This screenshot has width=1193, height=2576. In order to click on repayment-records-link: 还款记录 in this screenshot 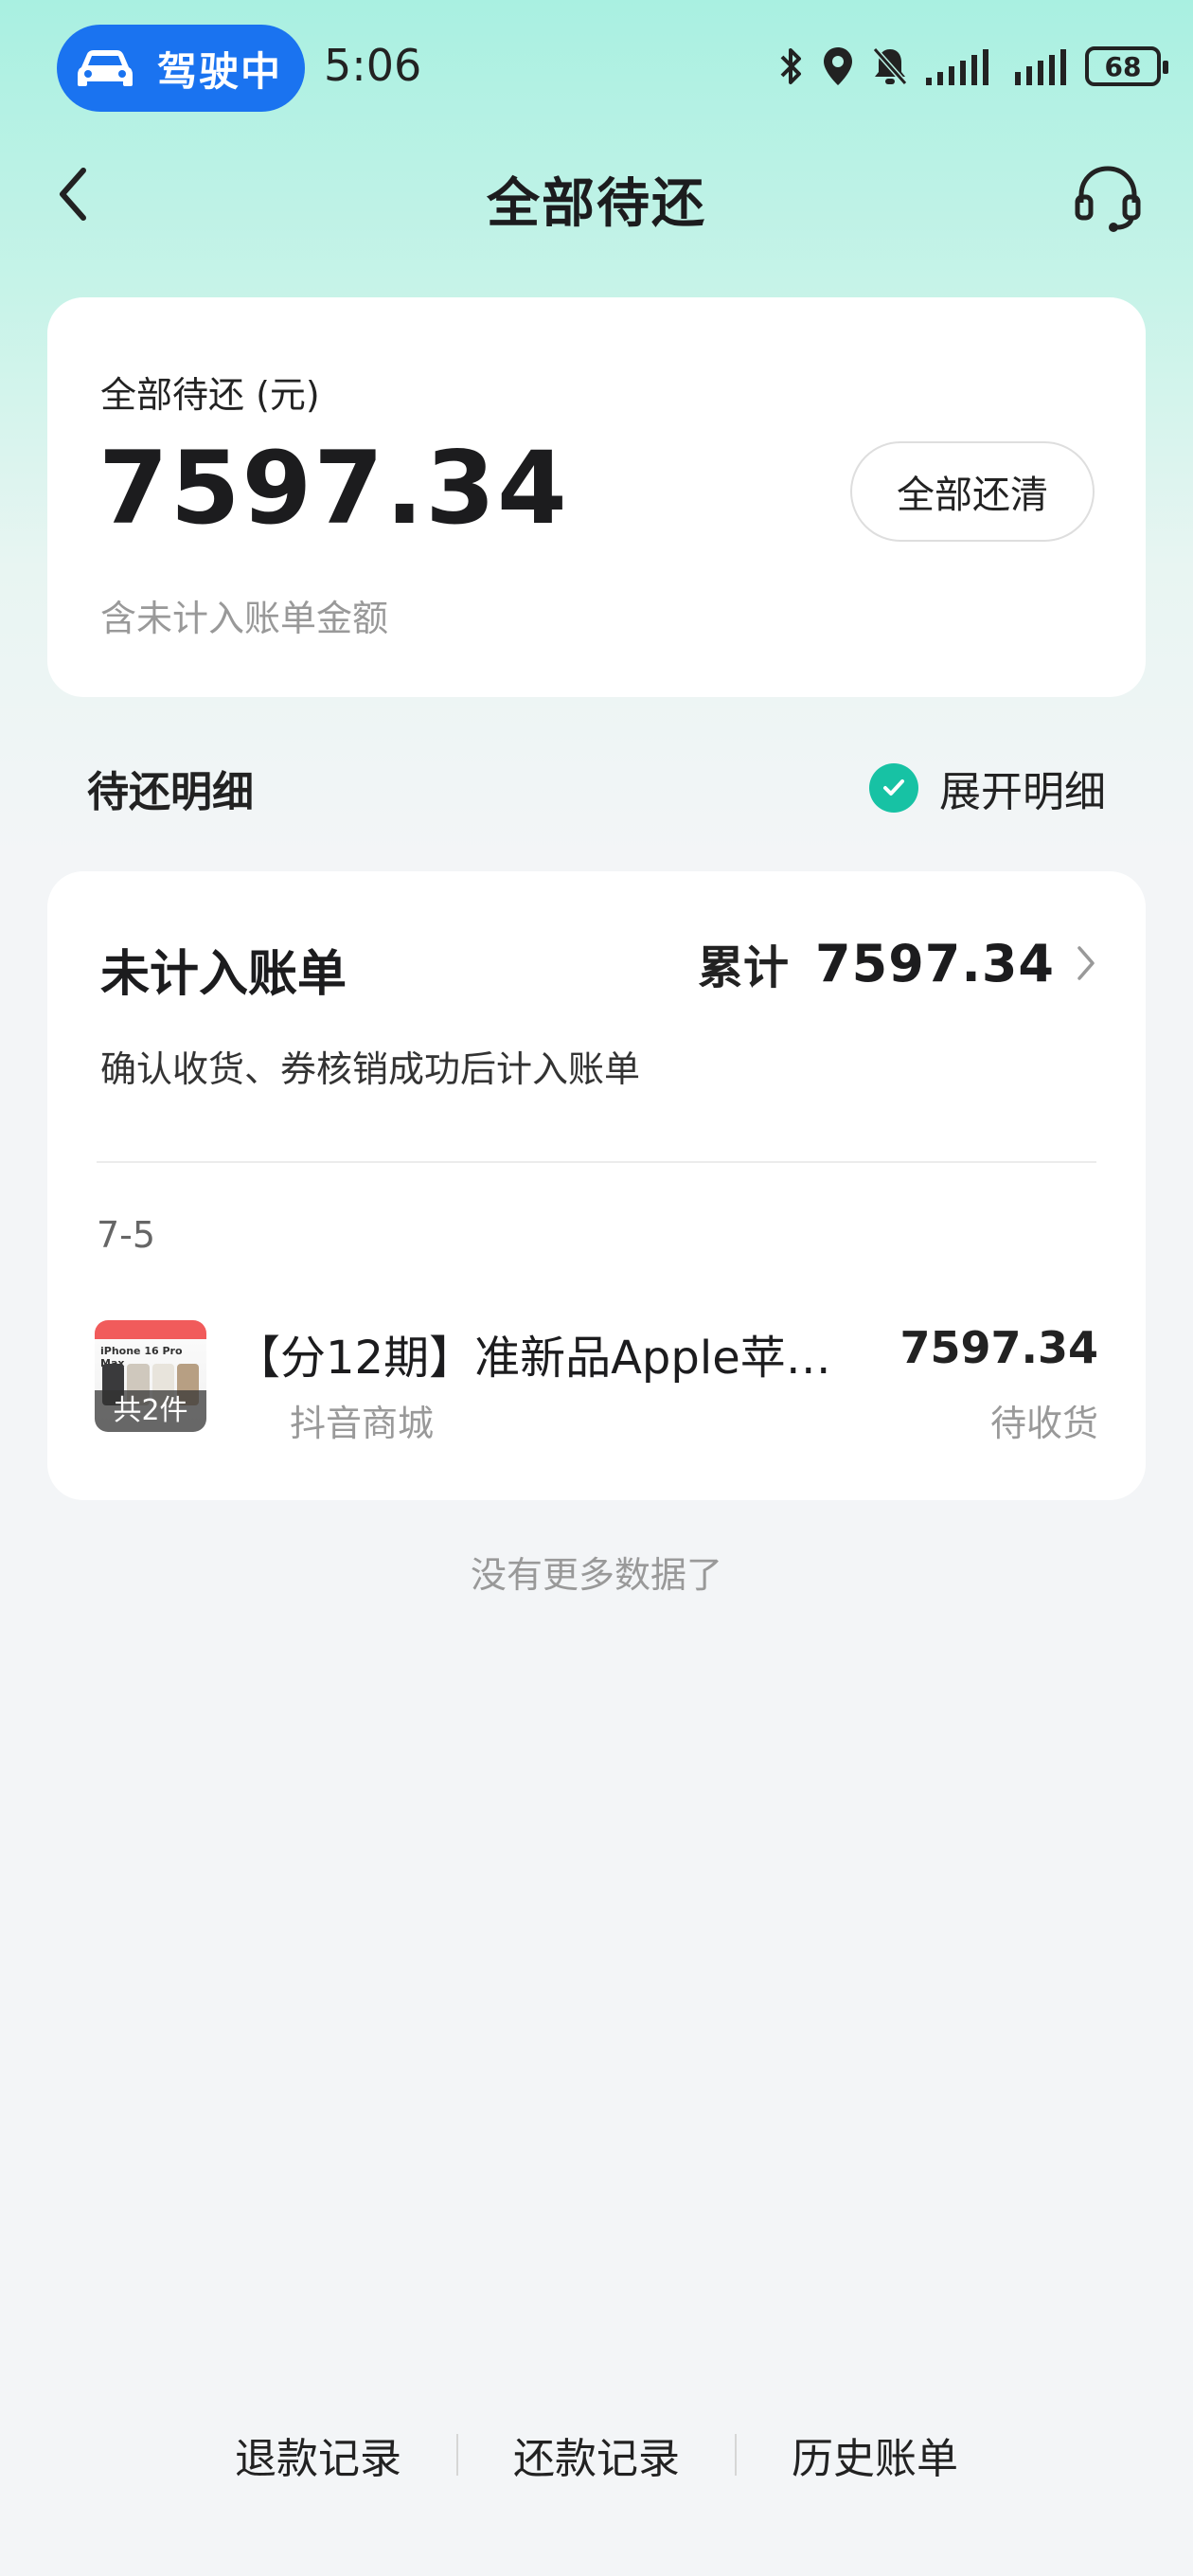, I will do `click(596, 2454)`.